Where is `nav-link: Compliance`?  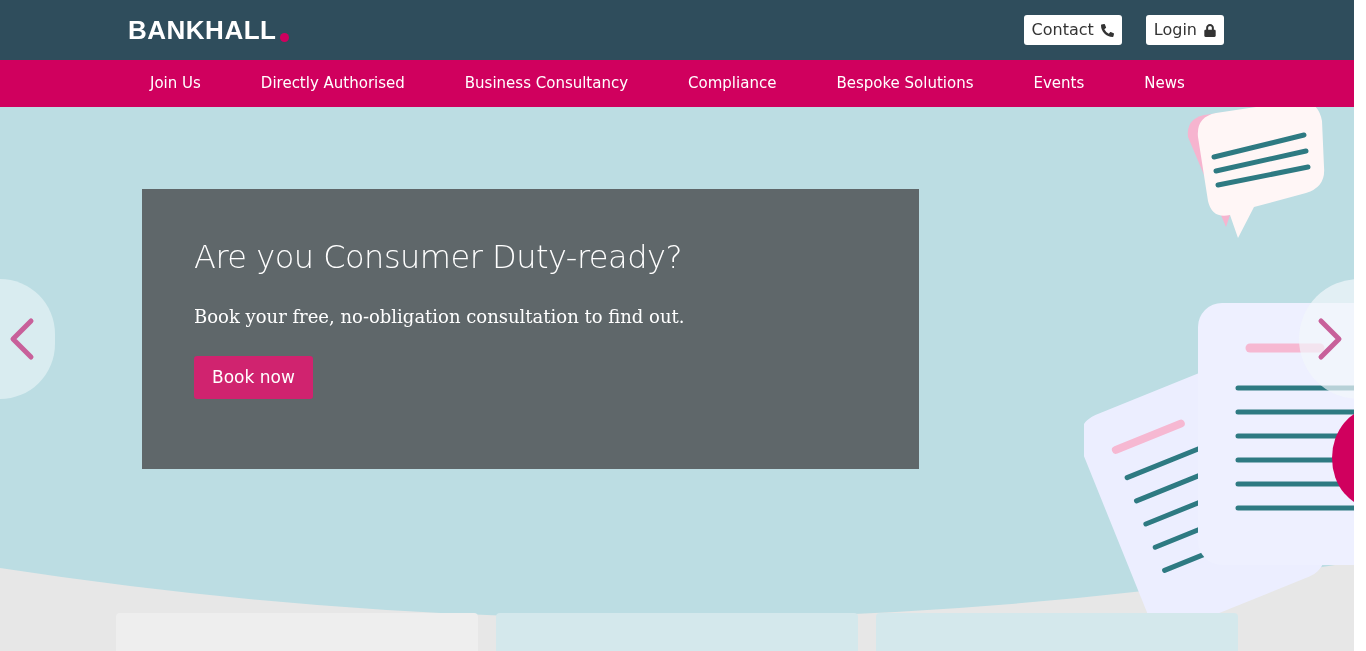
nav-link: Compliance is located at coordinates (732, 83).